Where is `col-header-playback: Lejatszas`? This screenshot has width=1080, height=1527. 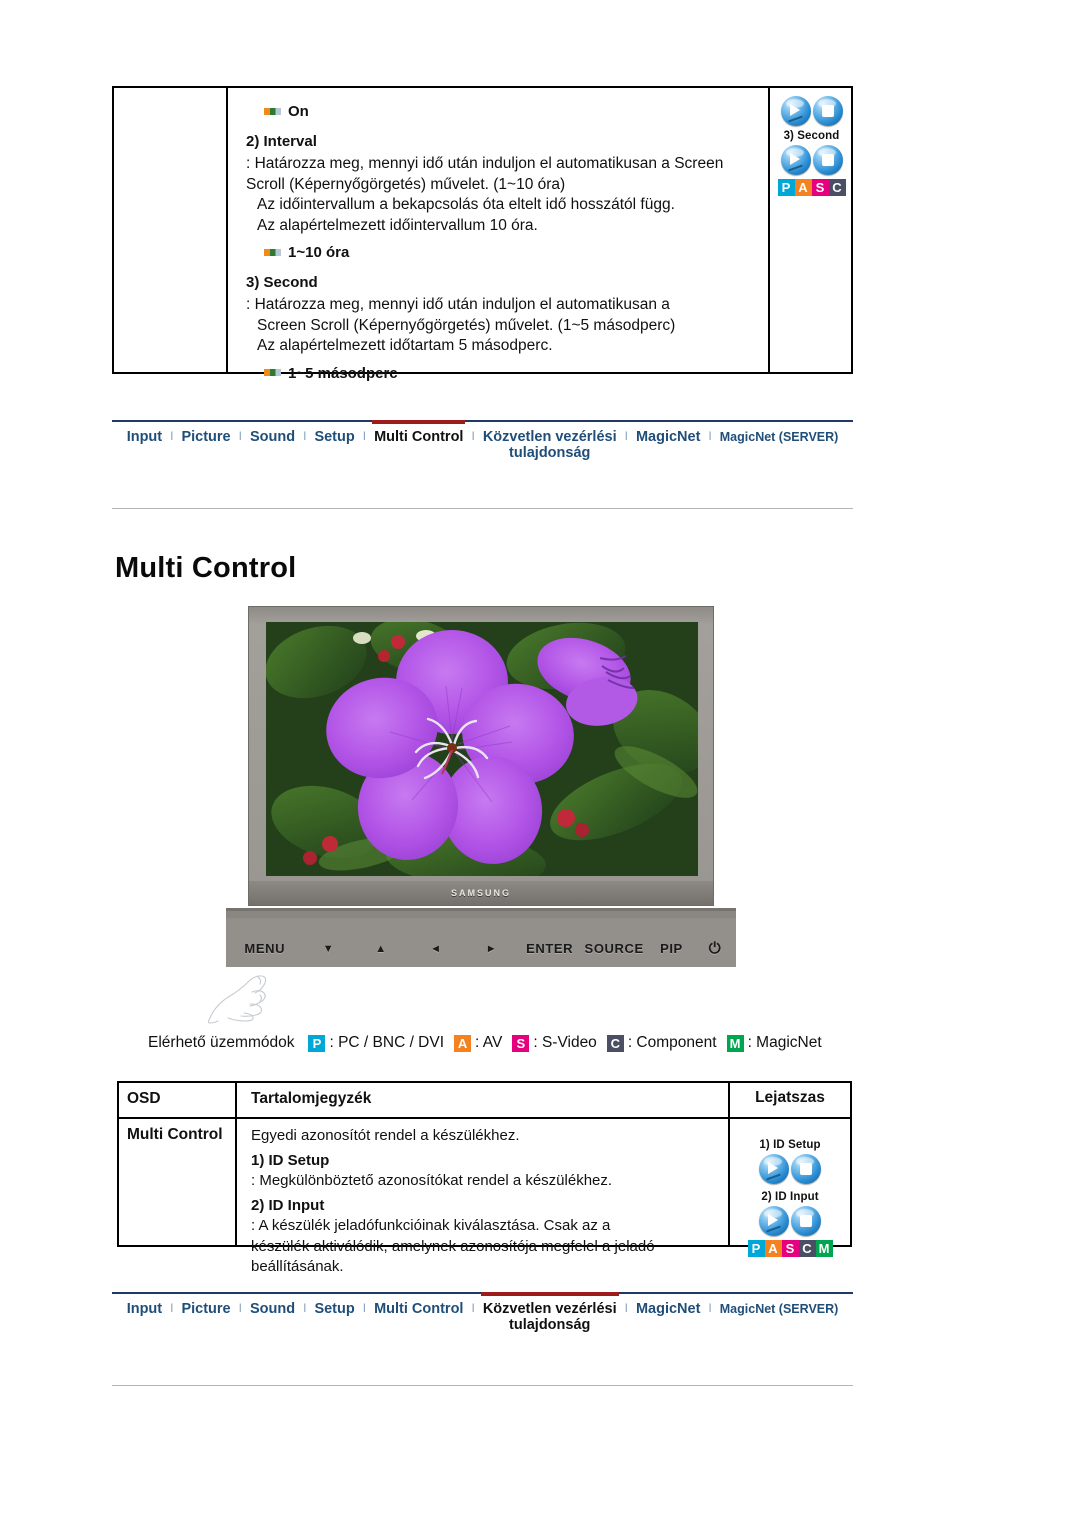 col-header-playback: Lejatszas is located at coordinates (790, 1097).